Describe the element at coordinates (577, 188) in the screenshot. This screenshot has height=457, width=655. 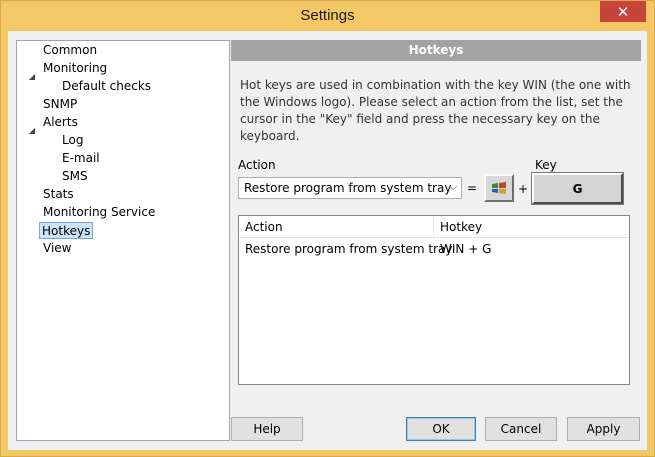
I see `key-field: G` at that location.